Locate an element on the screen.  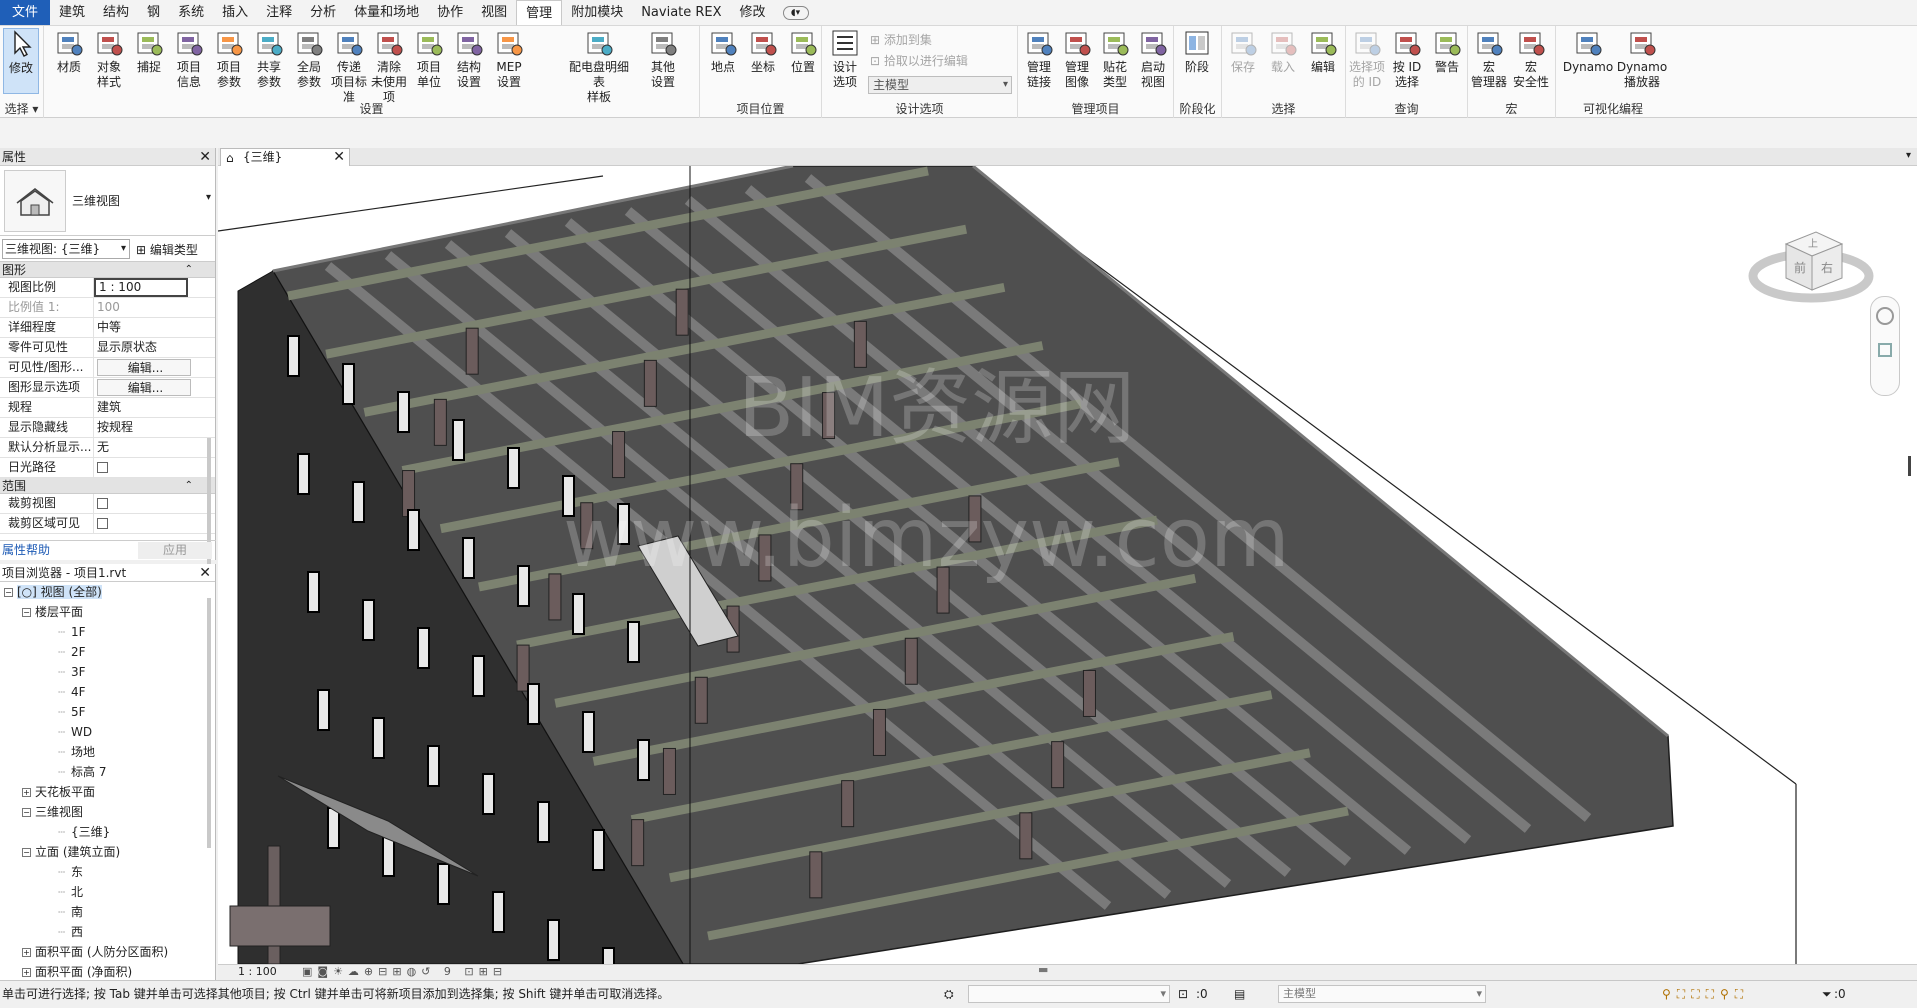
zoom-region-icon is located at coordinates (1885, 350).